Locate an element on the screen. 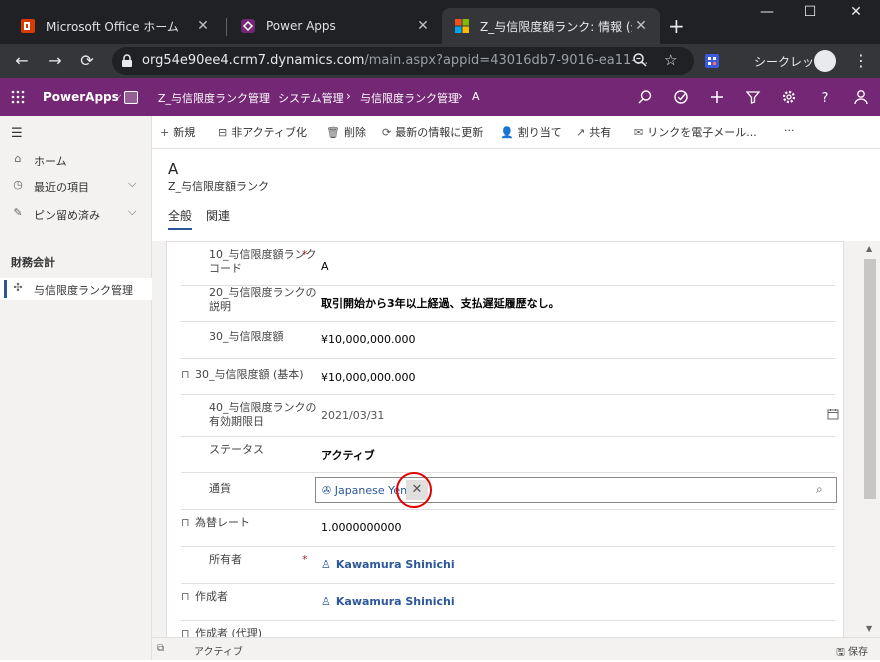 This screenshot has height=662, width=880. filter-icon is located at coordinates (753, 97).